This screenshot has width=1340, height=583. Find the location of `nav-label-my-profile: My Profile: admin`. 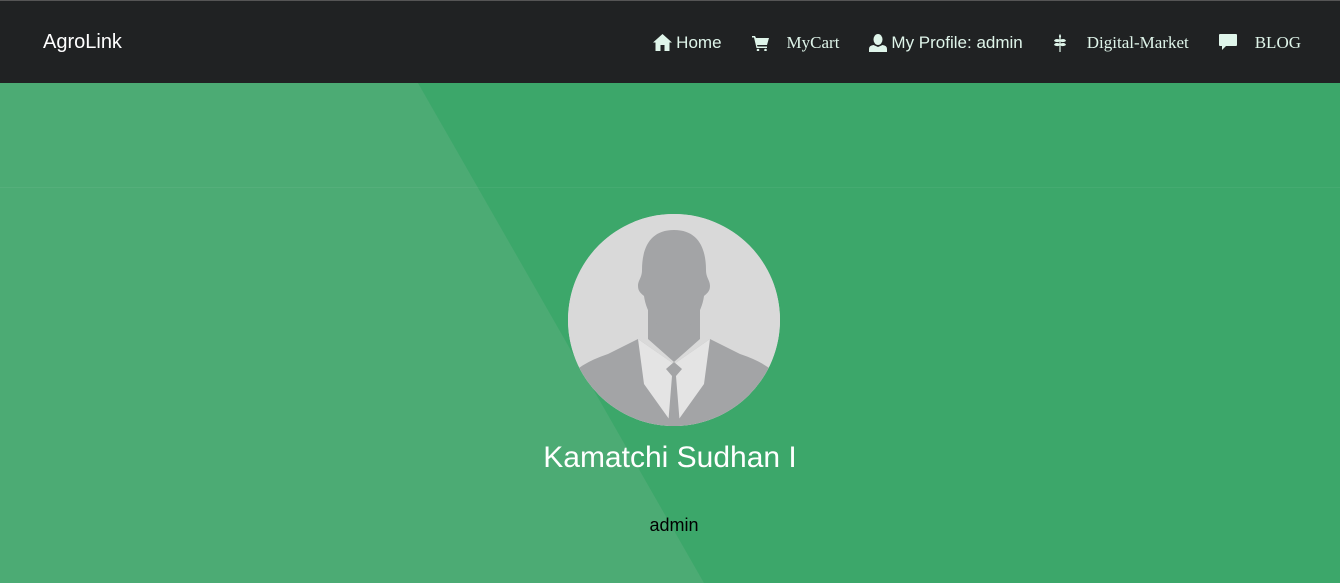

nav-label-my-profile: My Profile: admin is located at coordinates (957, 42).